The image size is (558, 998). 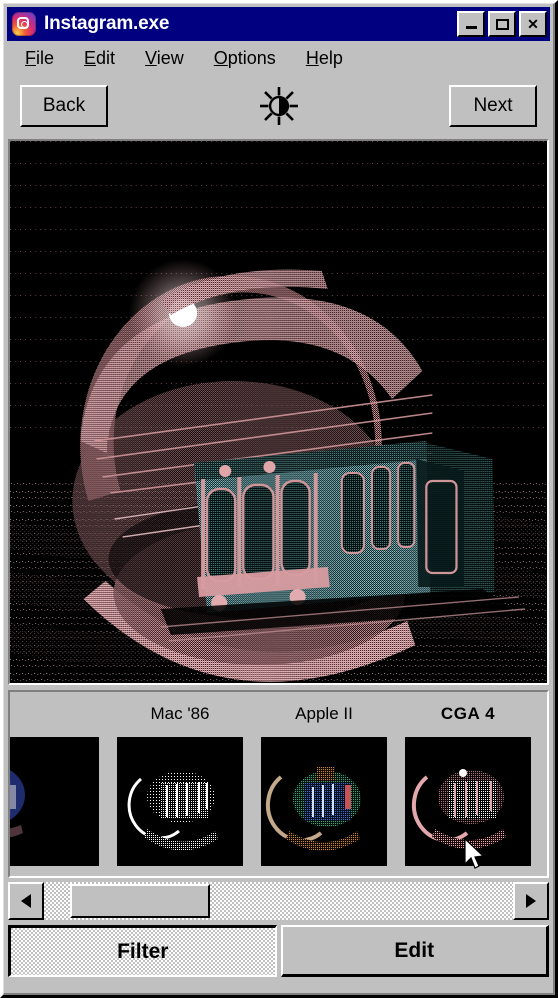 I want to click on filmstrip-scrollbar, so click(x=278, y=901).